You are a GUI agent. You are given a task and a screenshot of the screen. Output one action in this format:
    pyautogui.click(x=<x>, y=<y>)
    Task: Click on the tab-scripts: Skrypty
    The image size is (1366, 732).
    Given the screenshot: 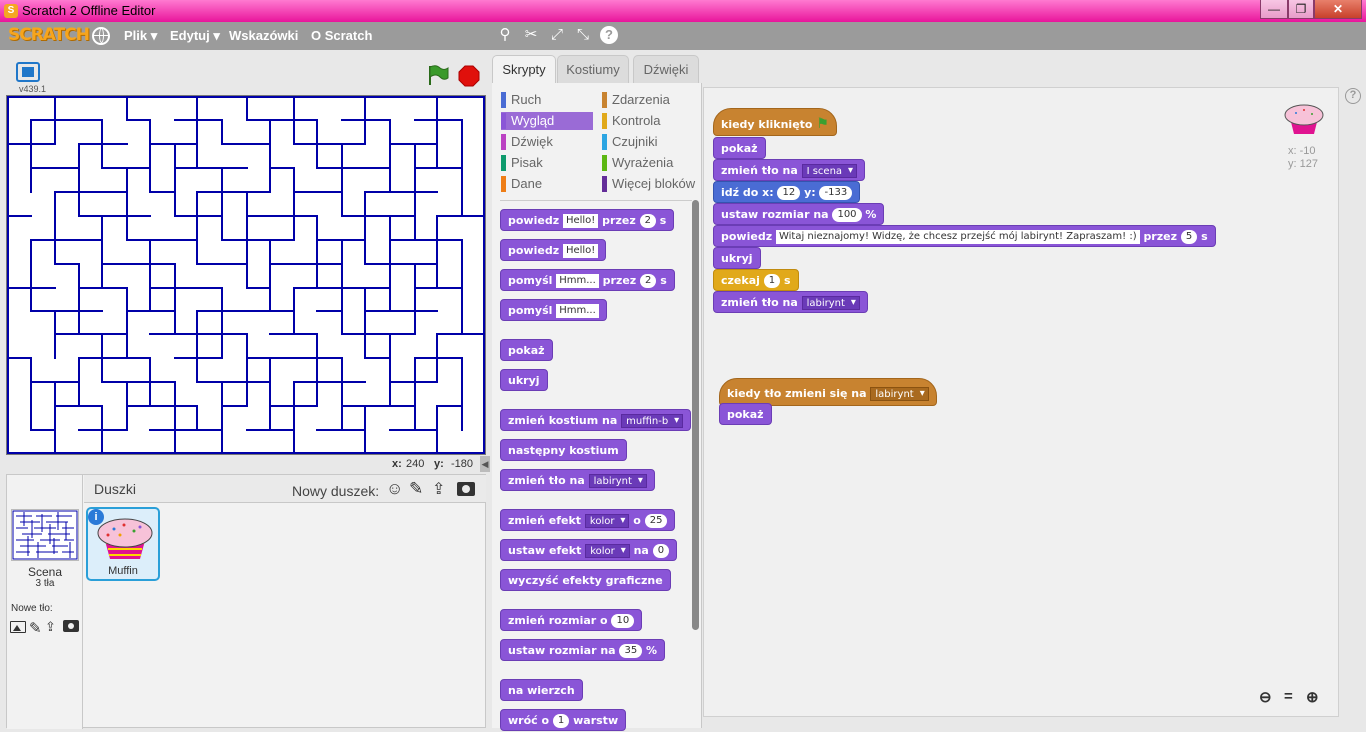 What is the action you would take?
    pyautogui.click(x=524, y=69)
    